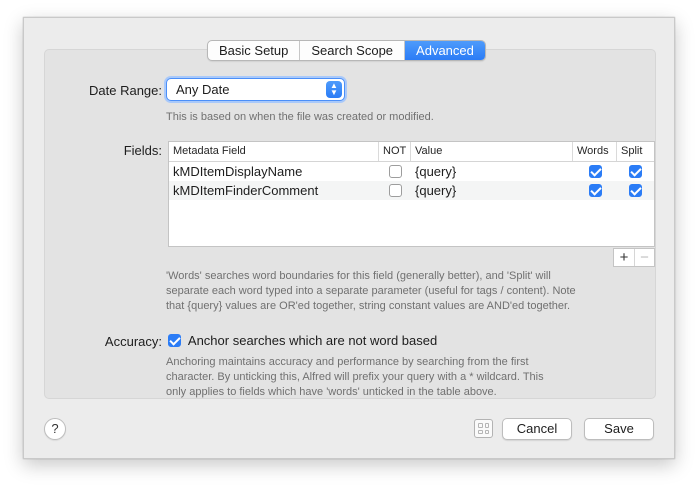 This screenshot has height=486, width=697. I want to click on column-header-split: Split, so click(635, 151).